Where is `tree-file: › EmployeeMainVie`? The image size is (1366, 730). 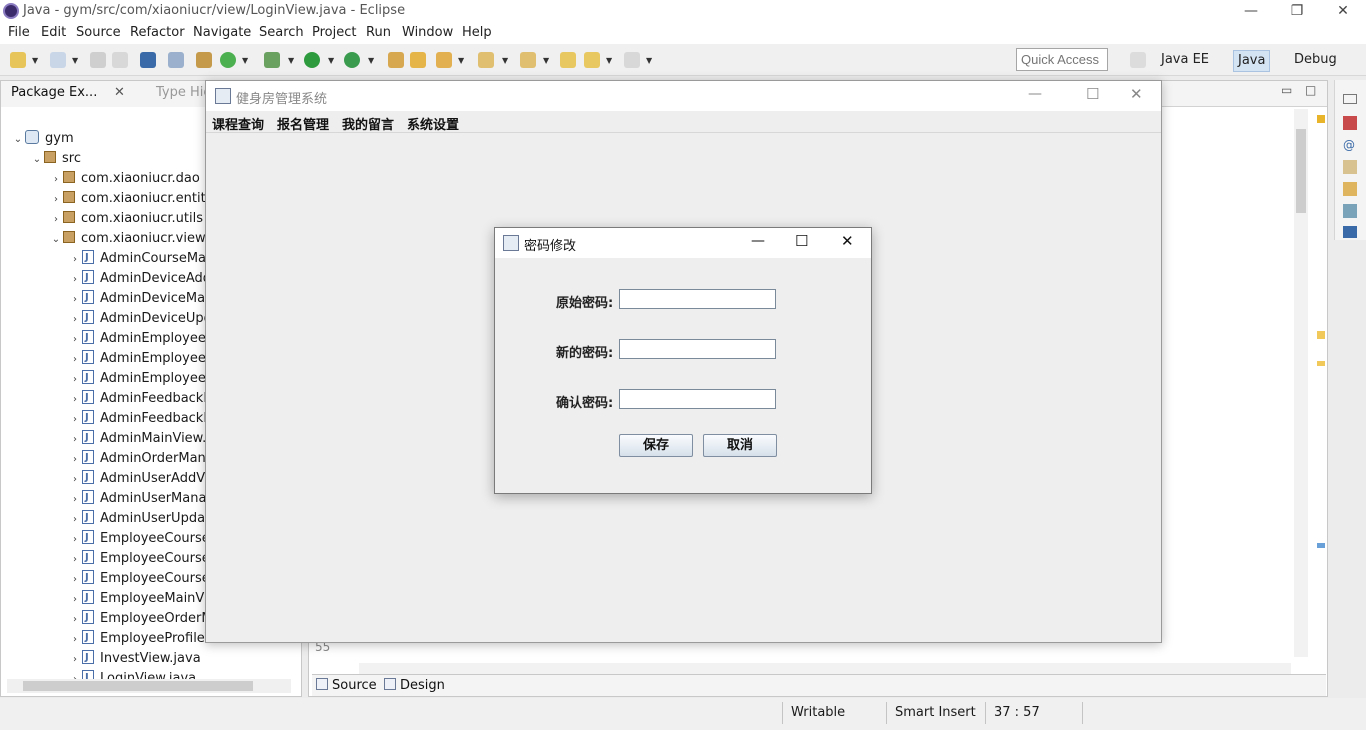 tree-file: › EmployeeMainVie is located at coordinates (142, 599).